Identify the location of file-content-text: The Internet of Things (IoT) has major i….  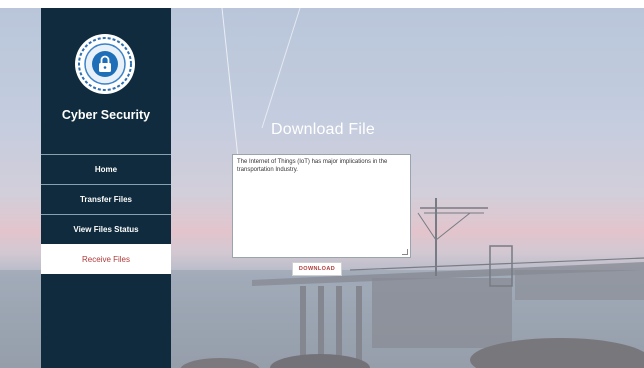
(312, 166).